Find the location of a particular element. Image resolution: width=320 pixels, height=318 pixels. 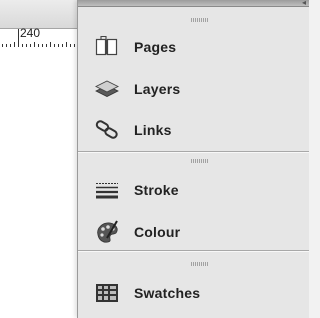

ruler-ticks is located at coordinates (38, 38).